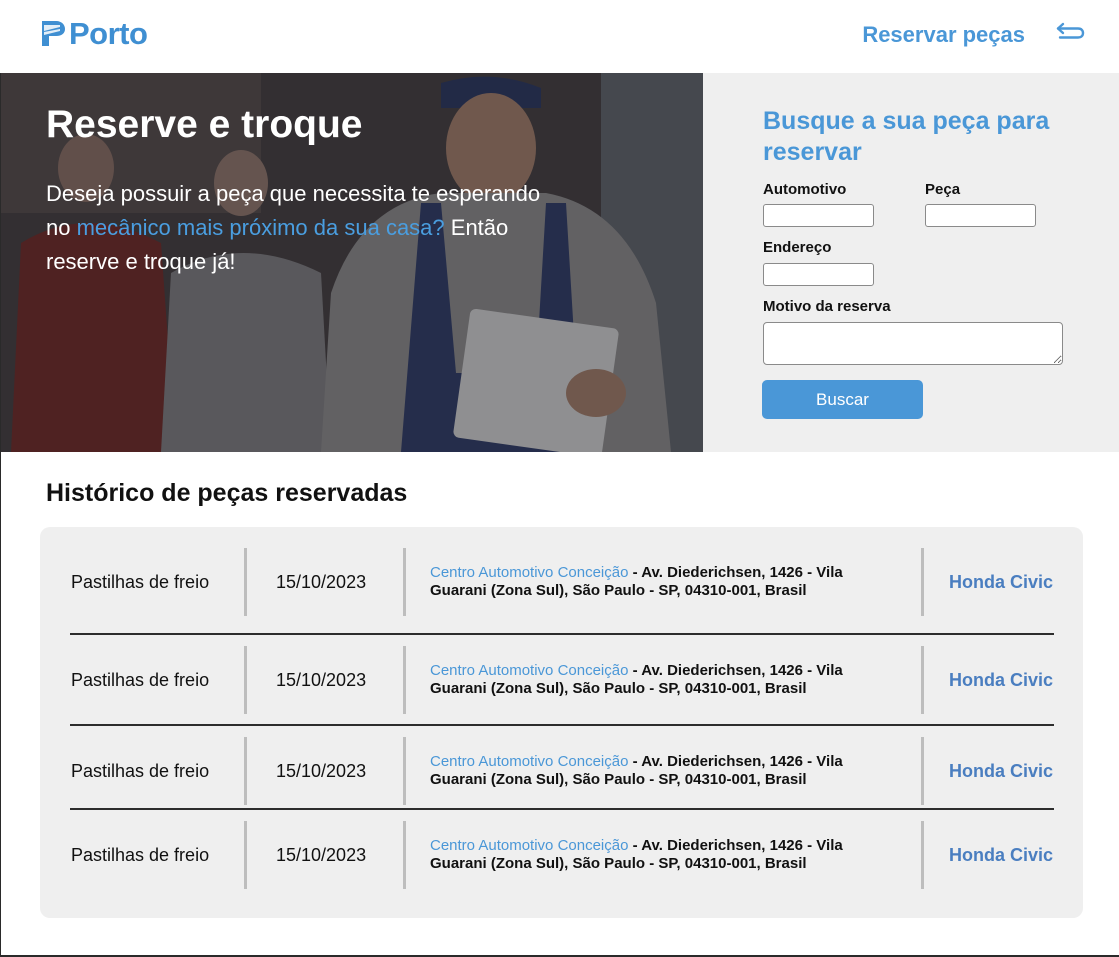 Image resolution: width=1119 pixels, height=957 pixels. I want to click on endereco-input, so click(818, 274).